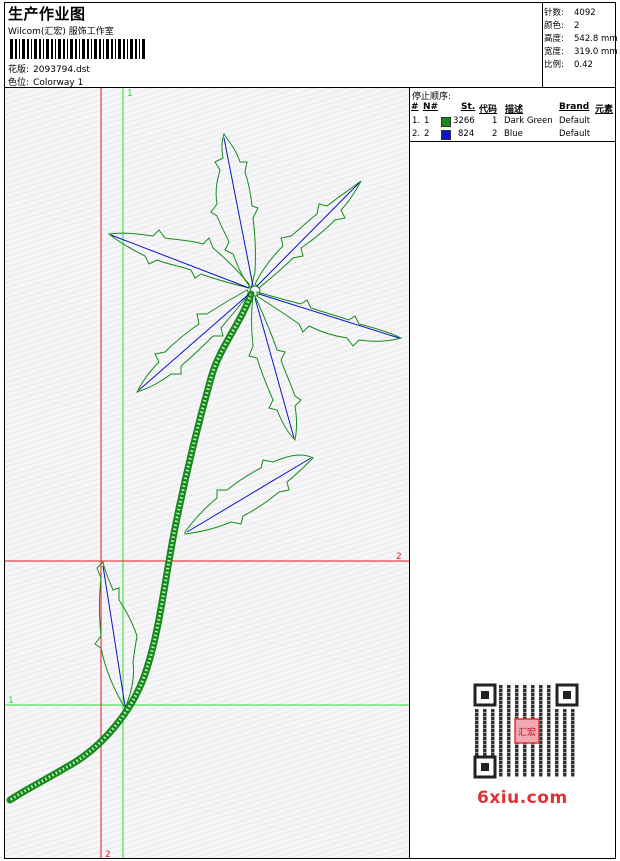  What do you see at coordinates (583, 65) in the screenshot?
I see `stat-value: 0.42` at bounding box center [583, 65].